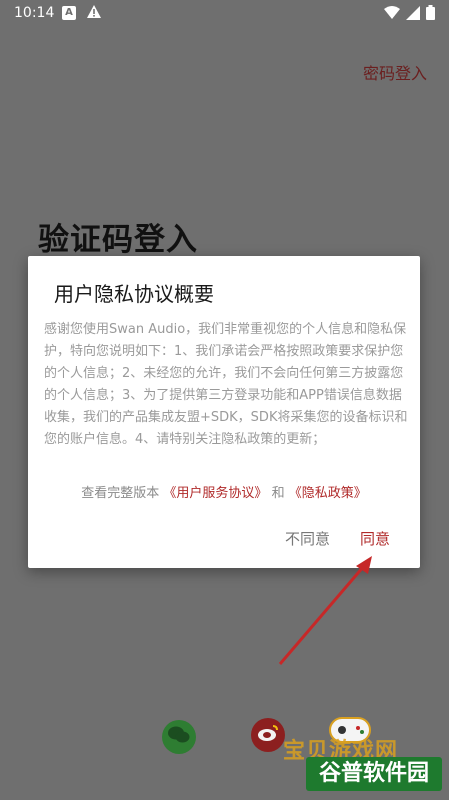  What do you see at coordinates (337, 538) in the screenshot?
I see `dialog-actions: 不同意 同意` at bounding box center [337, 538].